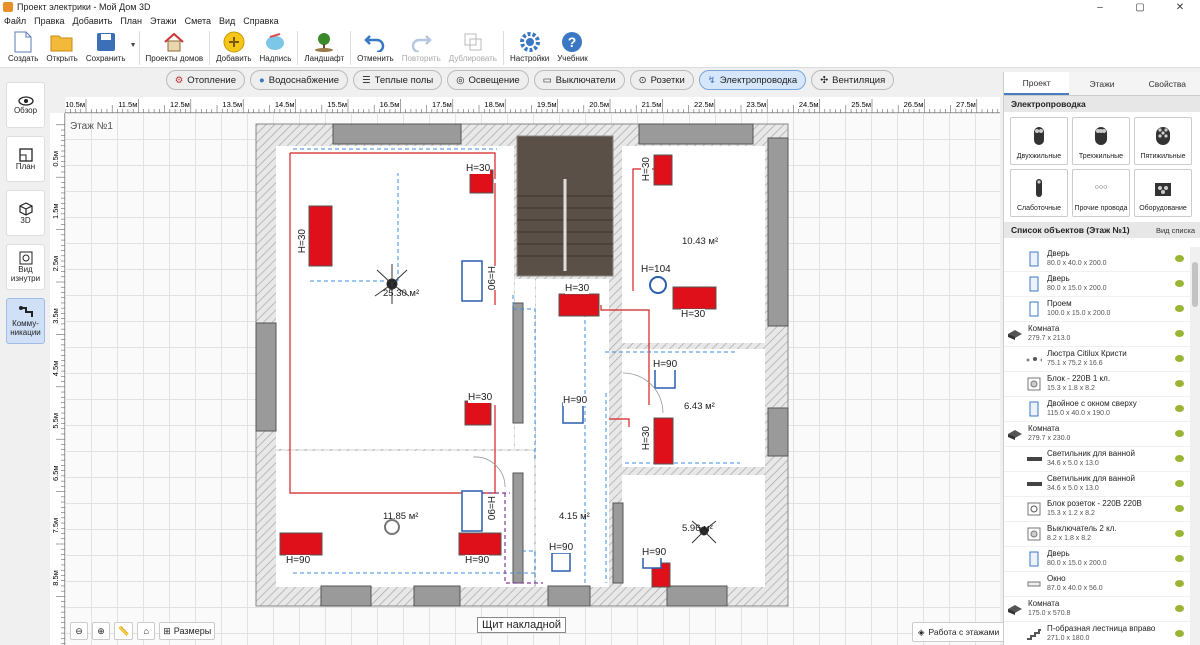 This screenshot has height=645, width=1200. What do you see at coordinates (478, 168) in the screenshot?
I see `height-label: H=30` at bounding box center [478, 168].